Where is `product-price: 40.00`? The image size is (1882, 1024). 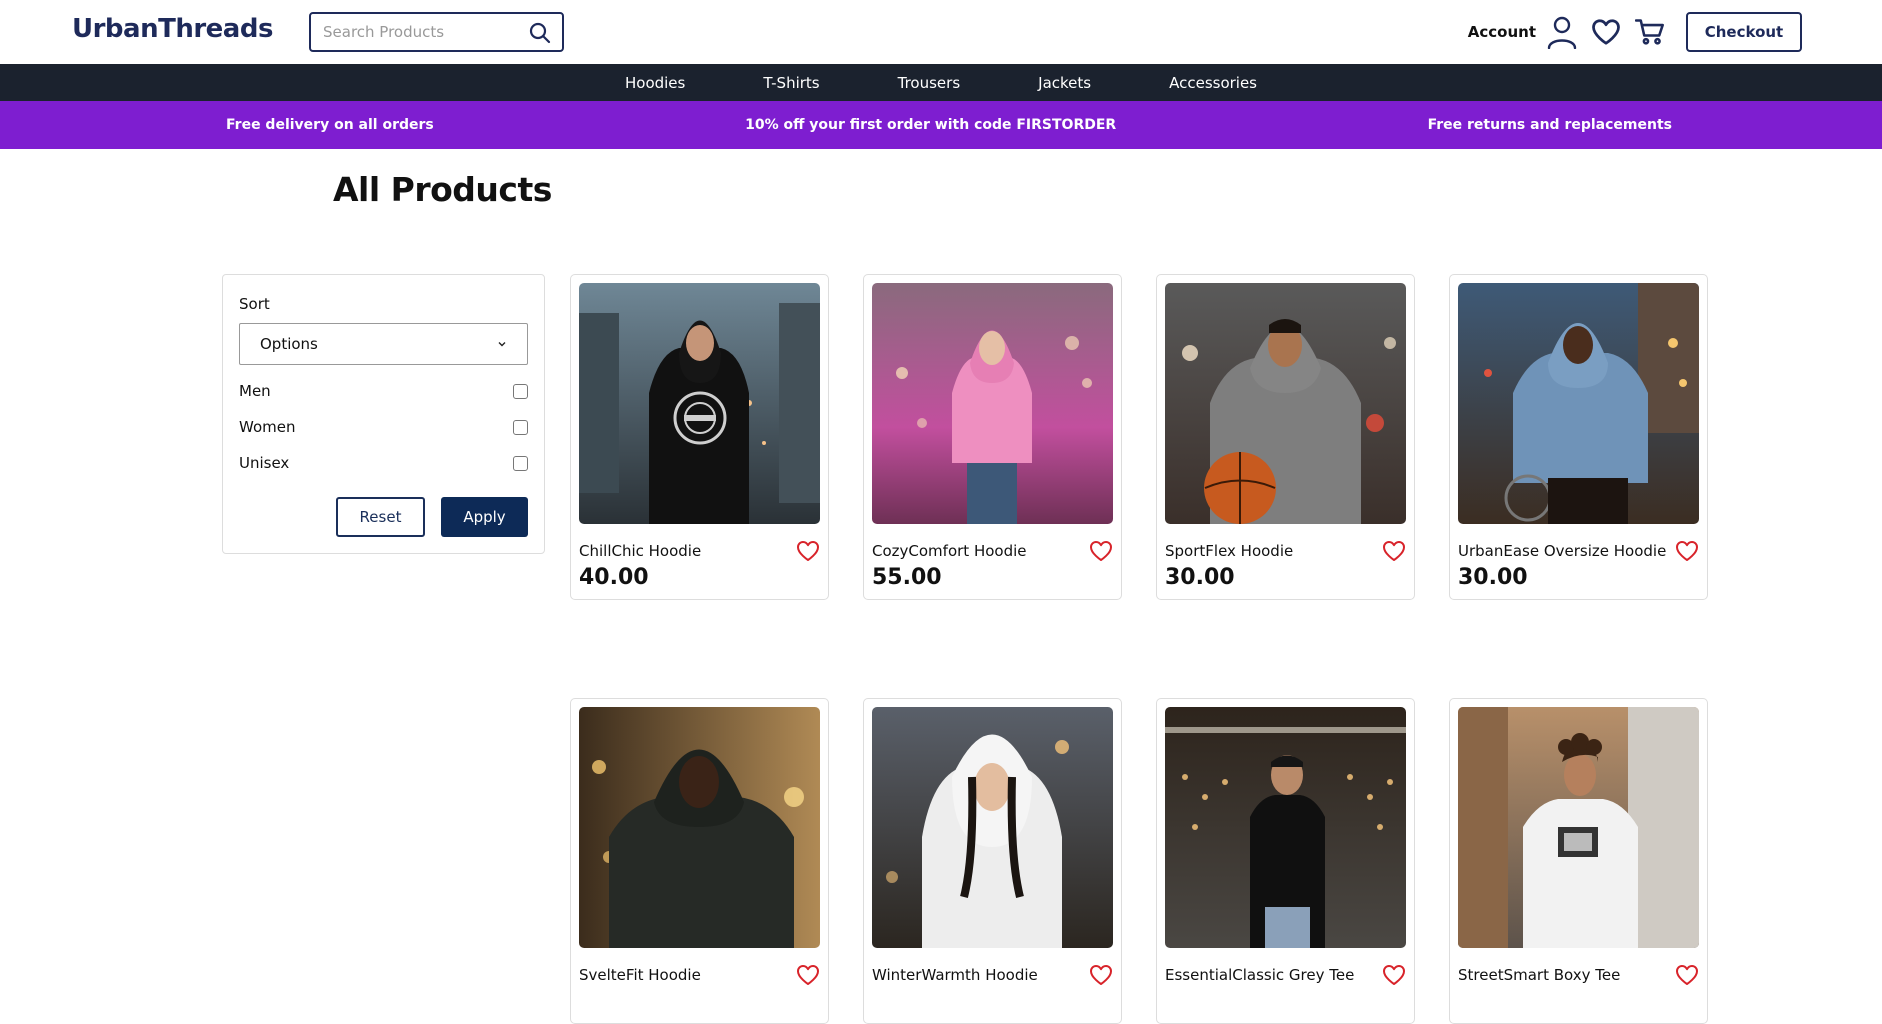
product-price: 40.00 is located at coordinates (614, 577).